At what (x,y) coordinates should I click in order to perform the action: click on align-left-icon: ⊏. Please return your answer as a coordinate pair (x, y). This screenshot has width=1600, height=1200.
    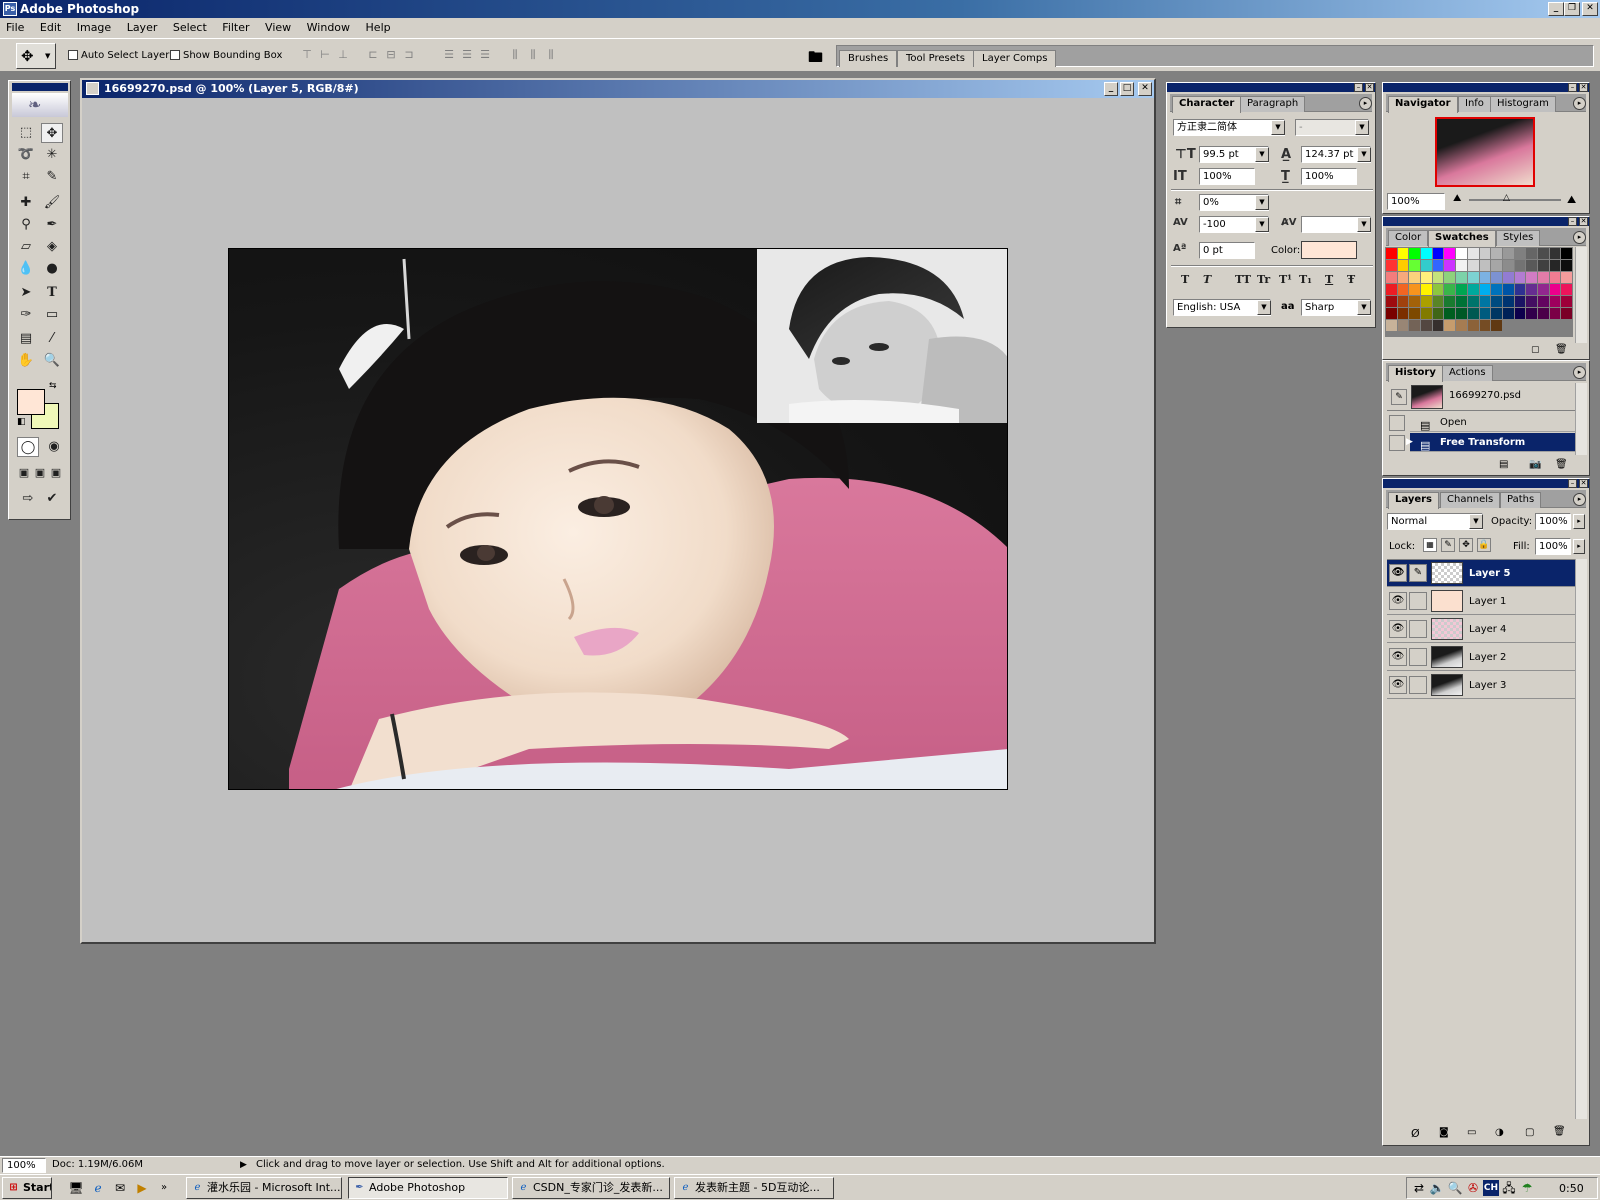
    Looking at the image, I should click on (373, 55).